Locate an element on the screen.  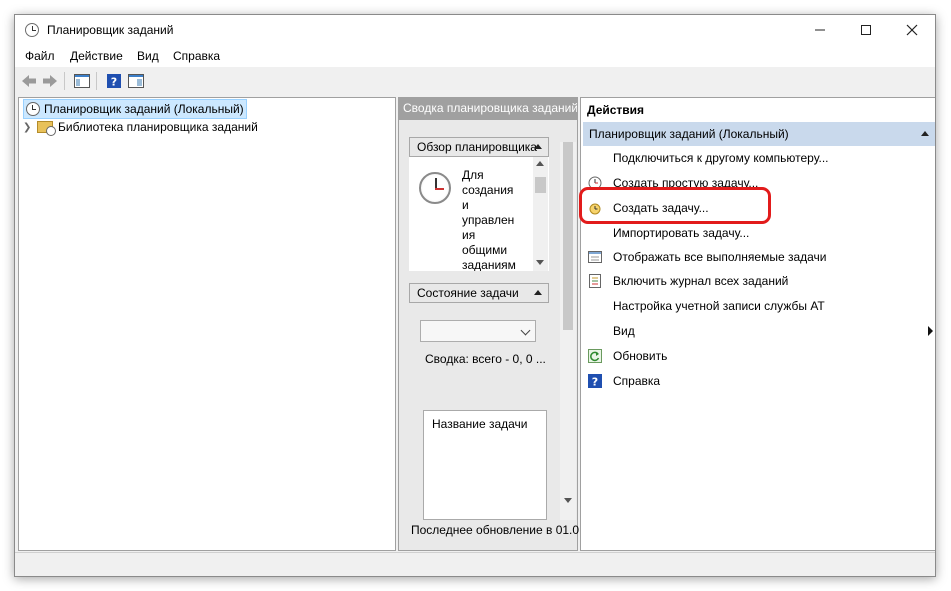
forward-arrow-icon is located at coordinates (50, 81).